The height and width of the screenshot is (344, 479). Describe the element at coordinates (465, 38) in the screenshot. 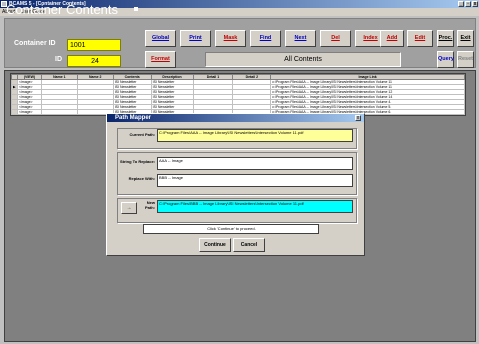

I see `exit-button: Exit` at that location.